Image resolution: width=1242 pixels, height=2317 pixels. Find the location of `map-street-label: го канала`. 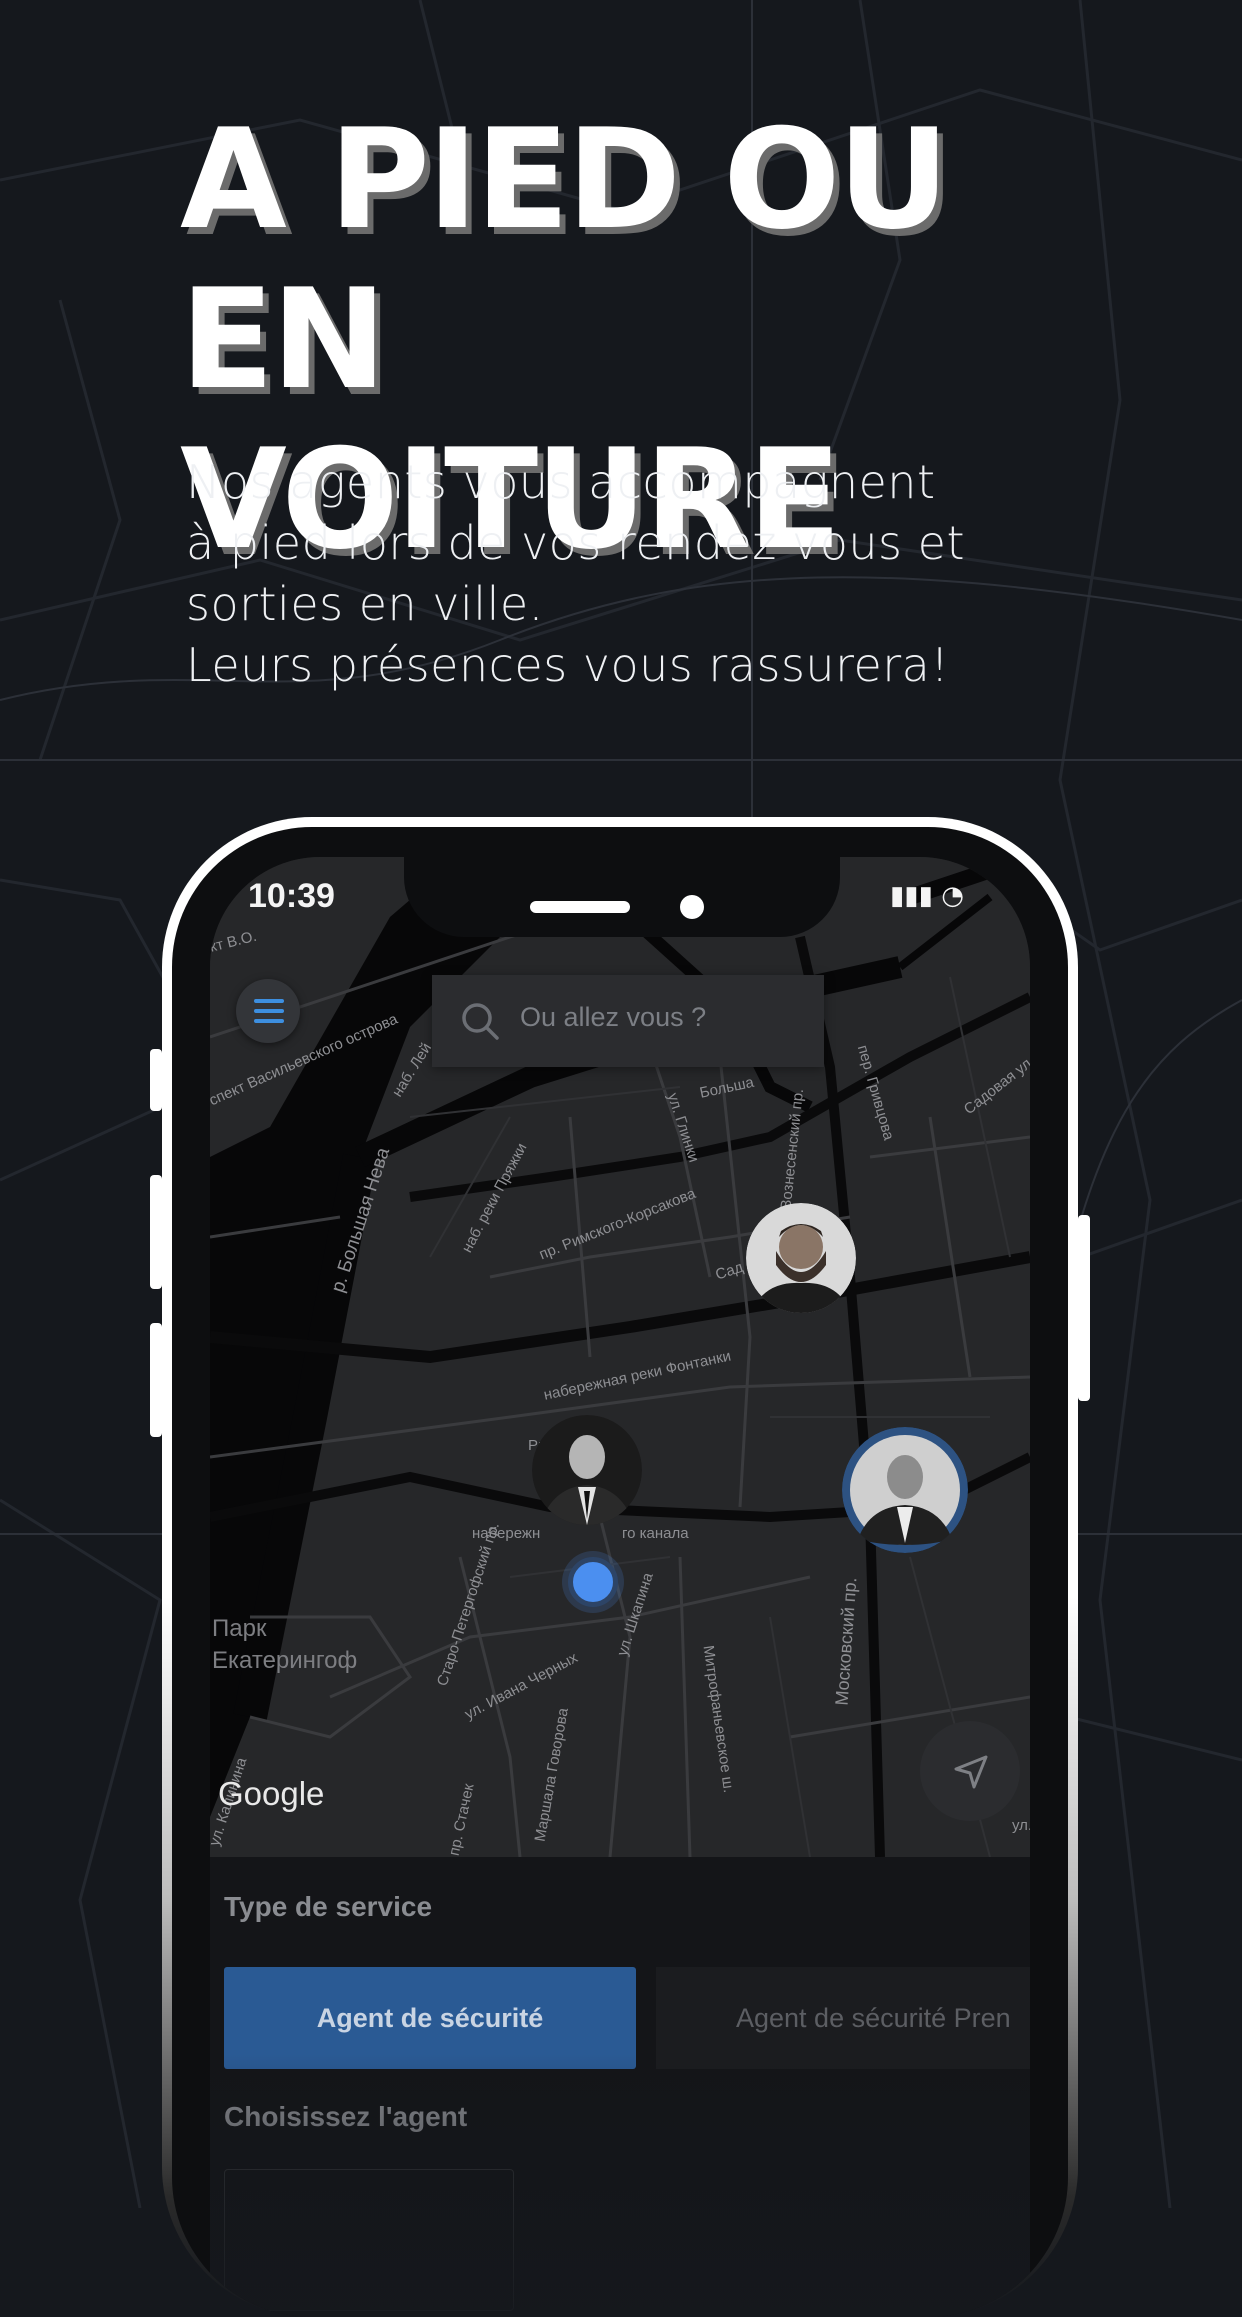

map-street-label: го канала is located at coordinates (655, 1533).